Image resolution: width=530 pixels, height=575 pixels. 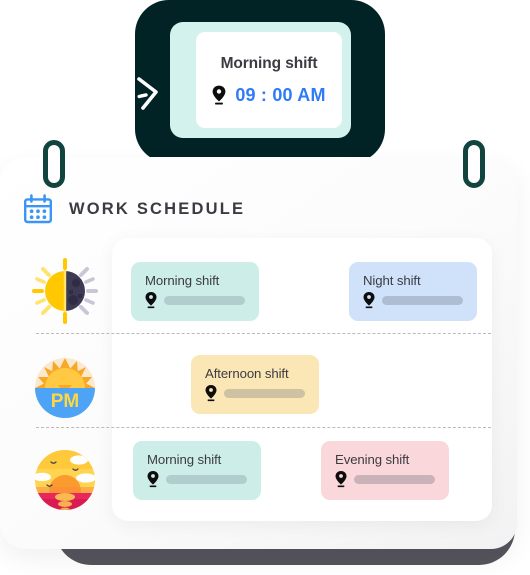 I want to click on shift-chip: Afternoon shift, so click(x=255, y=384).